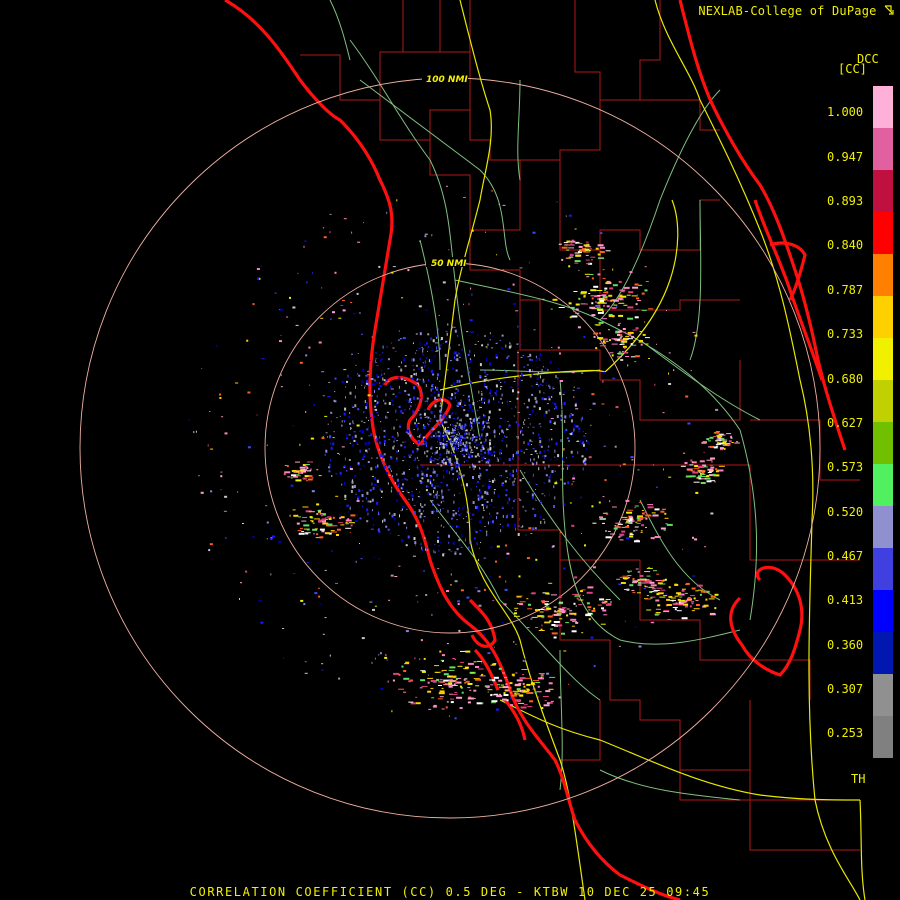  Describe the element at coordinates (845, 334) in the screenshot. I see `legend-label: 0.733` at that location.